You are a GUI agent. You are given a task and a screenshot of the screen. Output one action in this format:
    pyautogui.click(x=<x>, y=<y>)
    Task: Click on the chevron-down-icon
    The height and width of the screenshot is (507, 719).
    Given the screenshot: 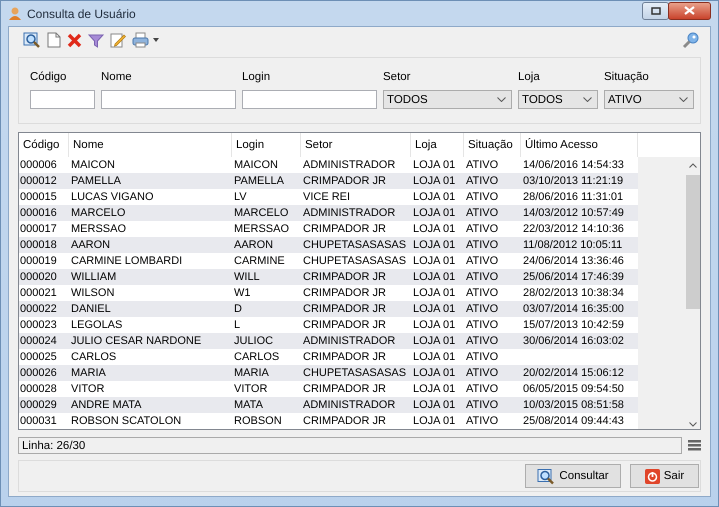 What is the action you would take?
    pyautogui.click(x=692, y=424)
    